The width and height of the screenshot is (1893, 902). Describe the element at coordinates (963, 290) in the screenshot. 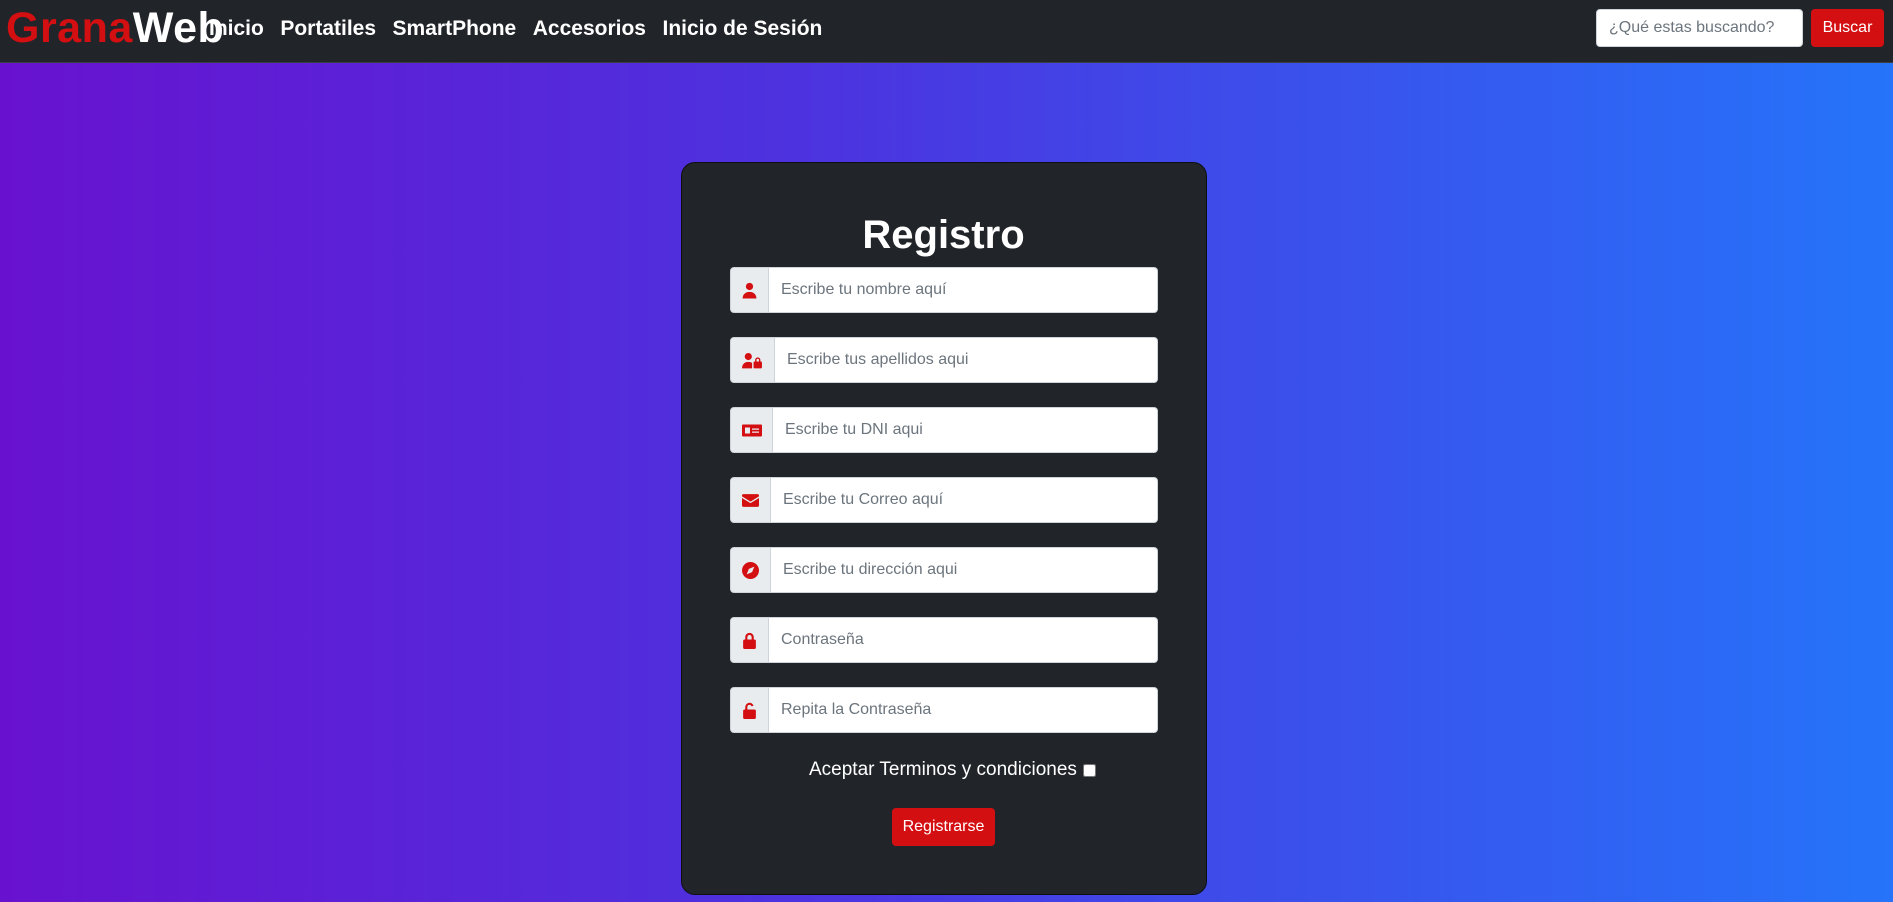

I see `name-input` at that location.